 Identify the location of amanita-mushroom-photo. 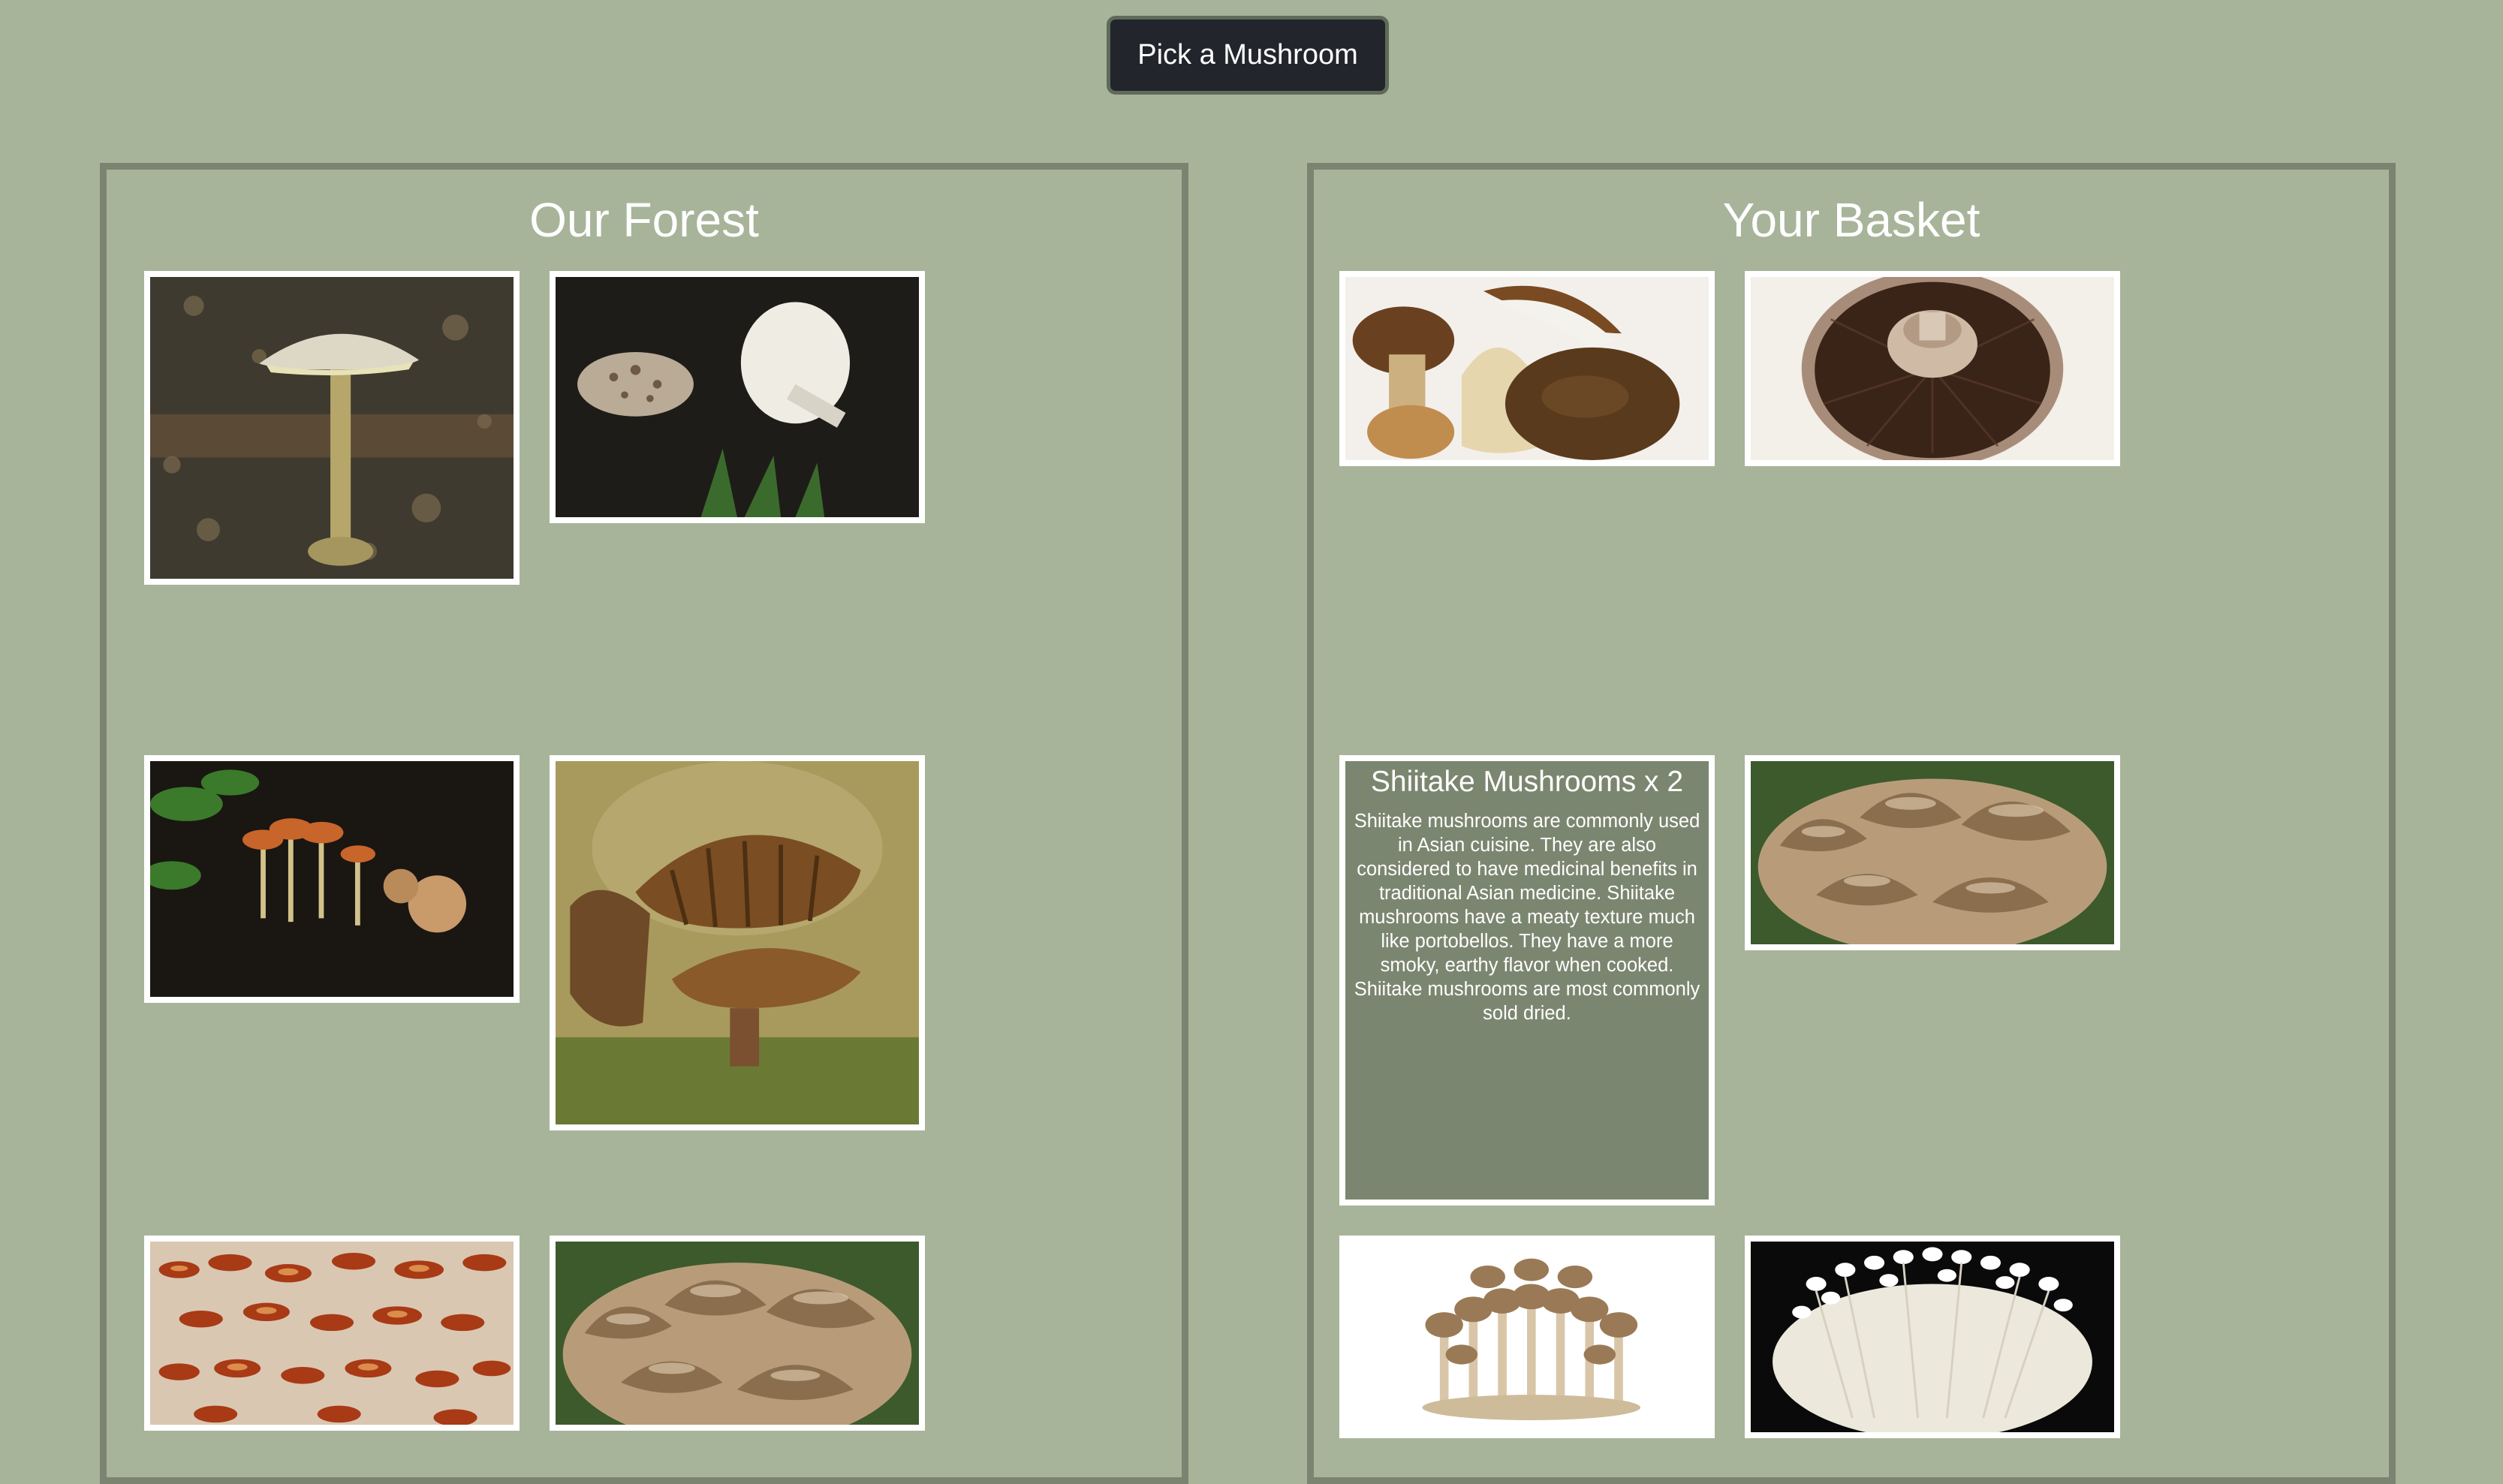
(332, 428).